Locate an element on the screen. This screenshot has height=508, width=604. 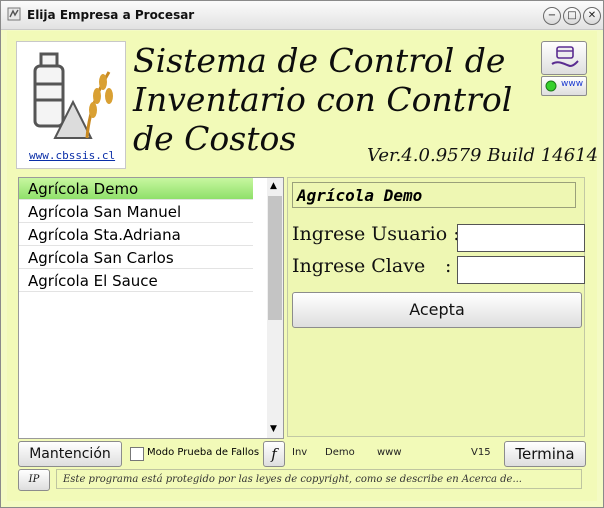
payment-button is located at coordinates (564, 58).